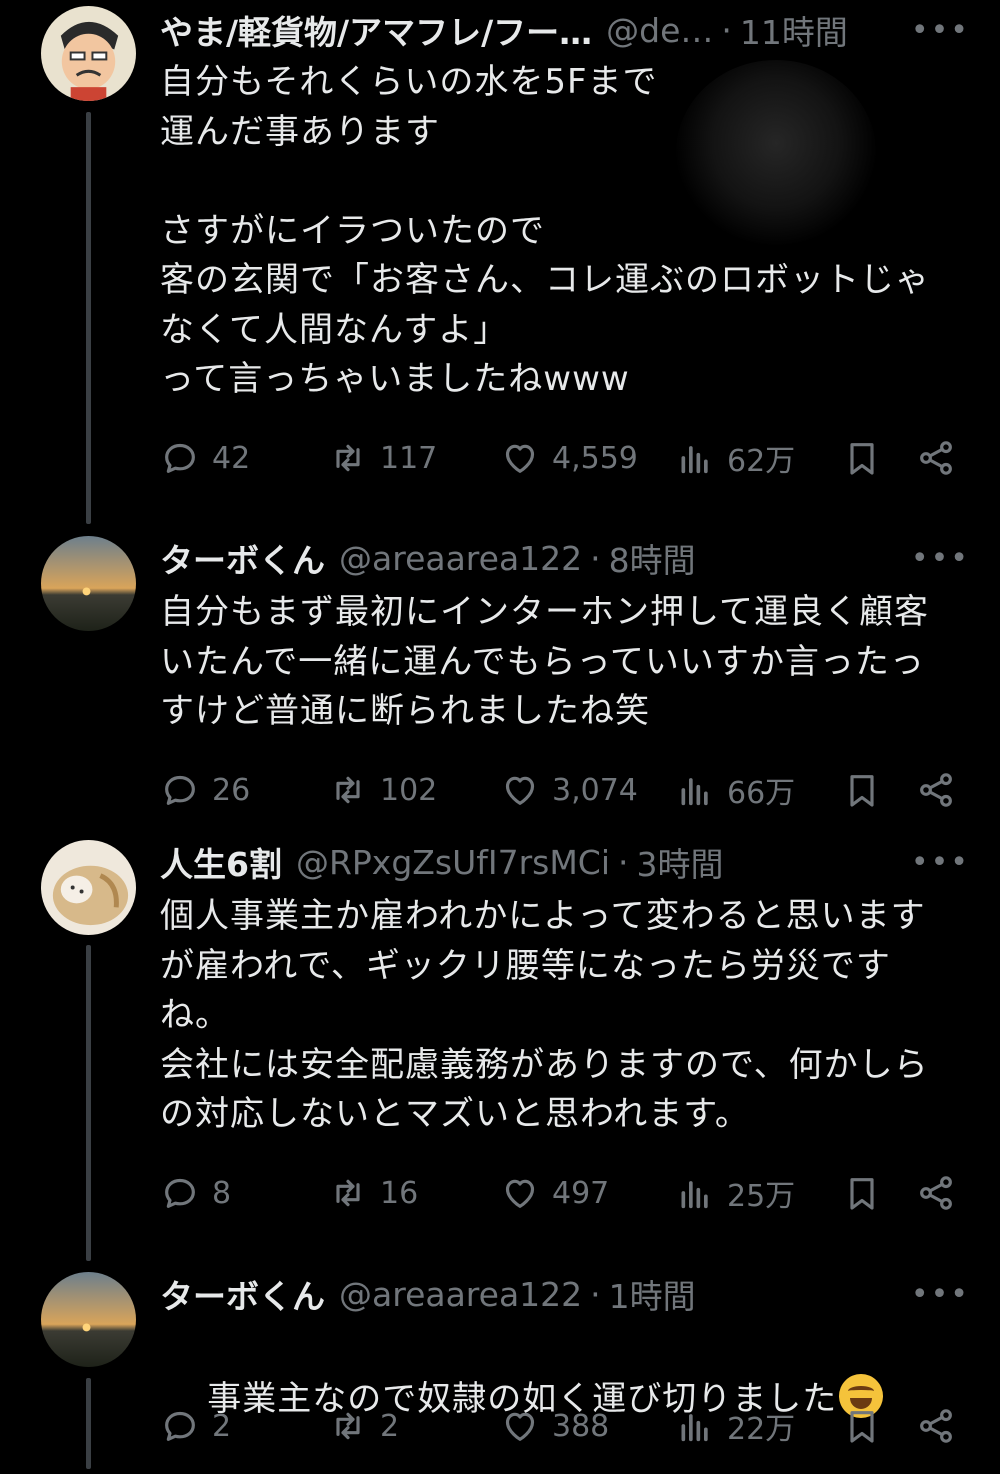 The width and height of the screenshot is (1000, 1474). I want to click on reply-button: 26, so click(205, 790).